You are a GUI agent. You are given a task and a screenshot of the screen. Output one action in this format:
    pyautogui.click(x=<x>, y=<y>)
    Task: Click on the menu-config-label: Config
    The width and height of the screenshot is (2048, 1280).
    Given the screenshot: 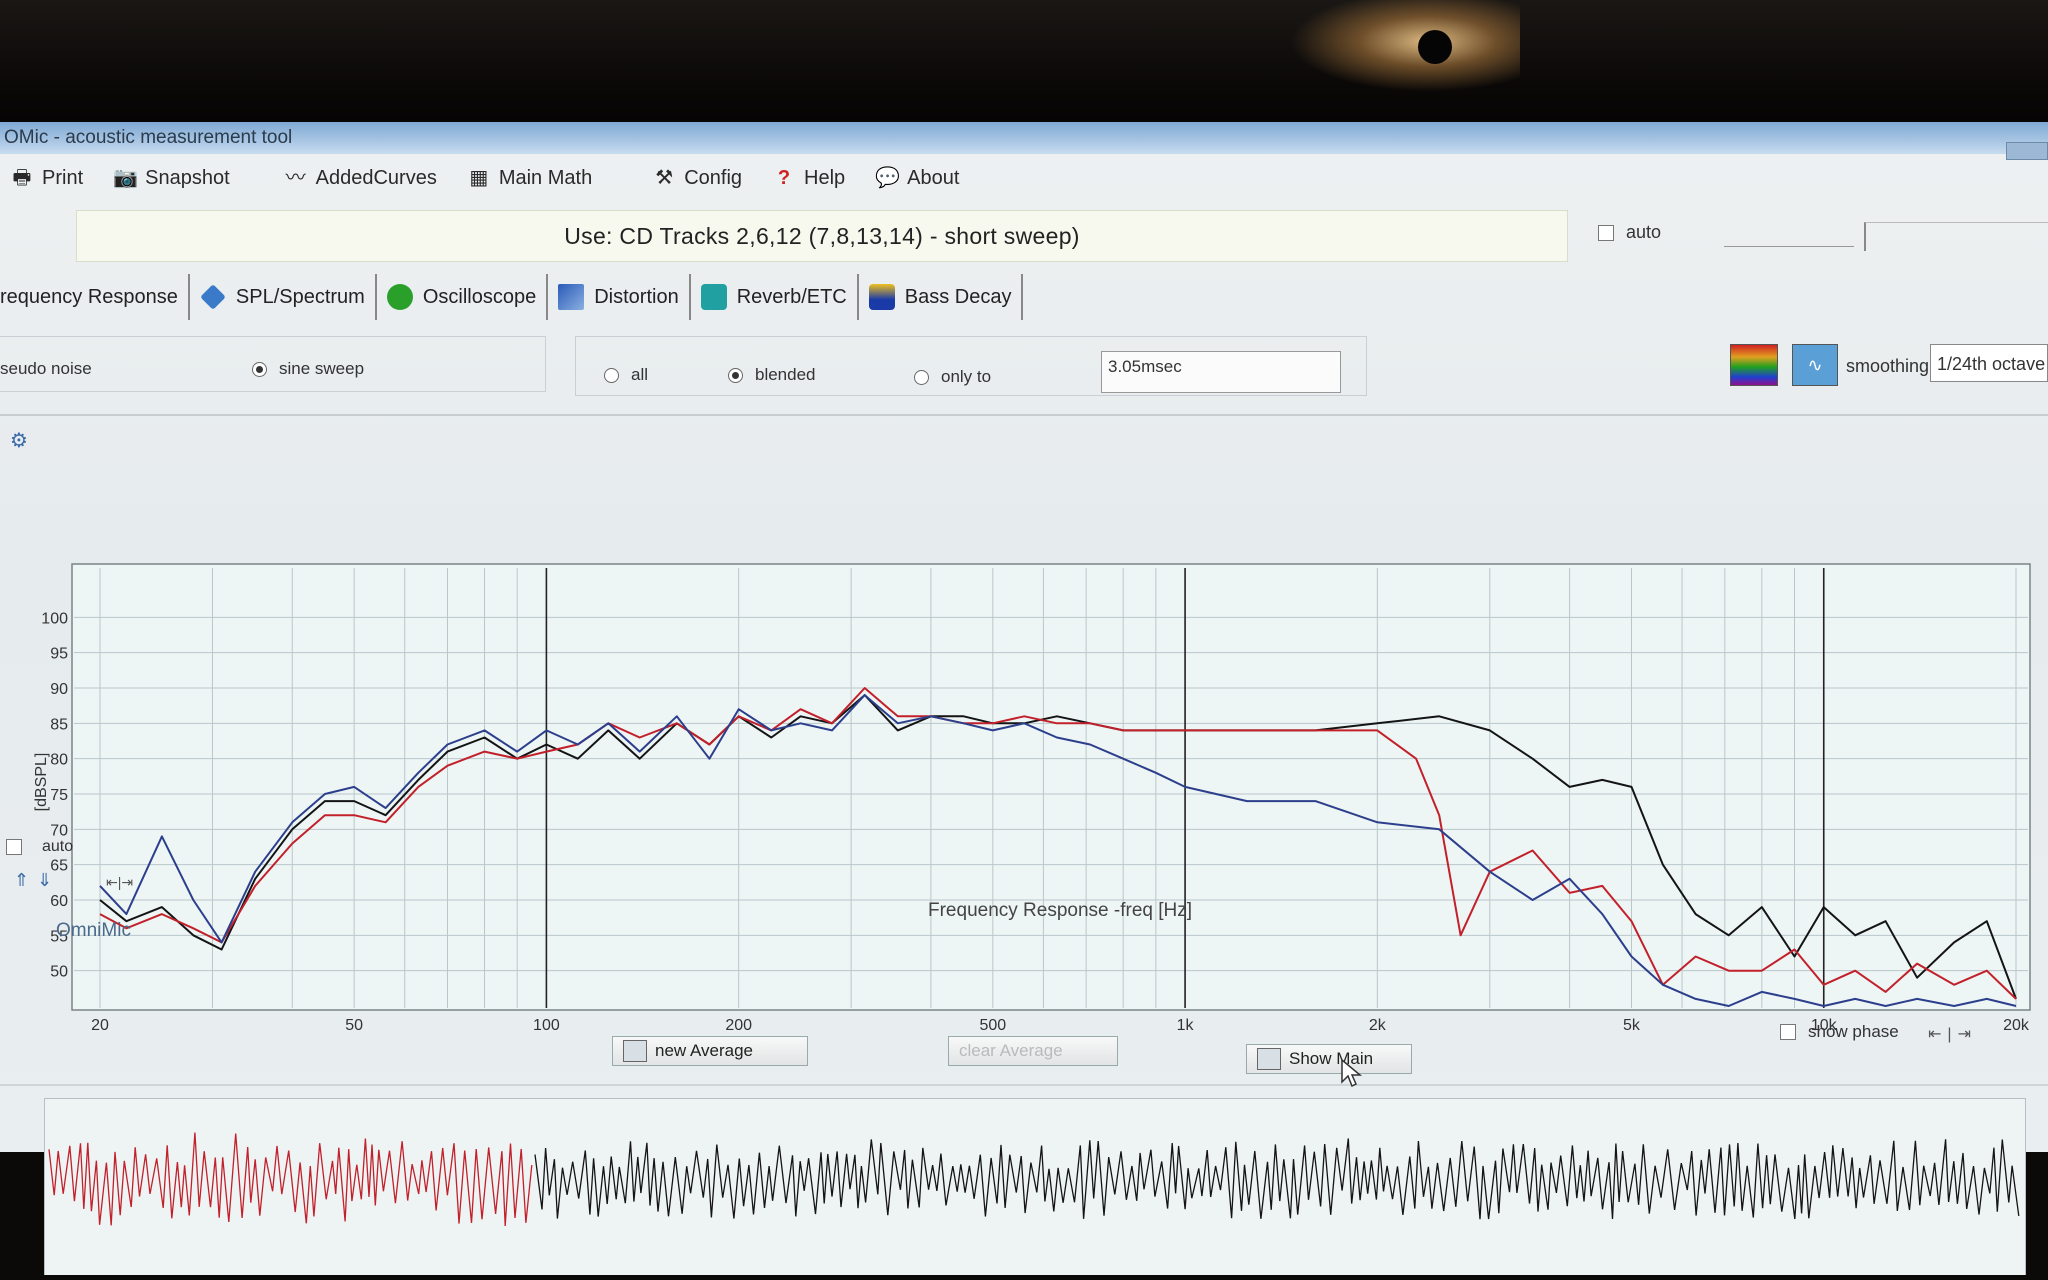 What is the action you would take?
    pyautogui.click(x=713, y=177)
    